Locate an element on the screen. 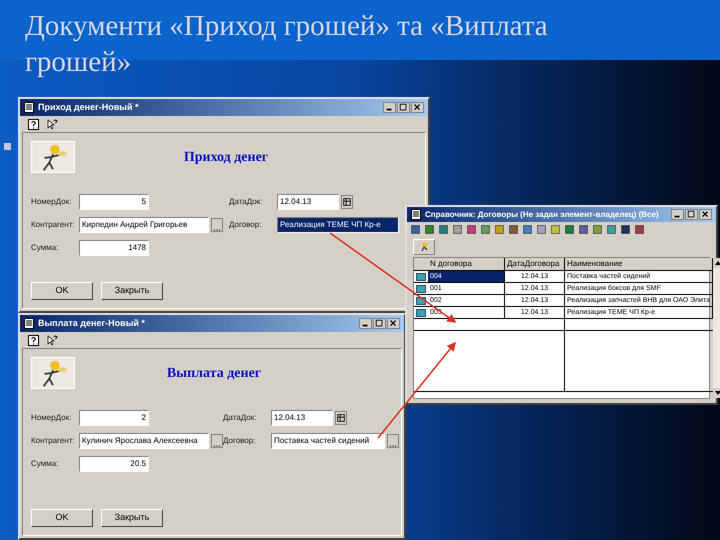  slide-title: Документи «Приход грошей» та «Виплата грошей» is located at coordinates (287, 44).